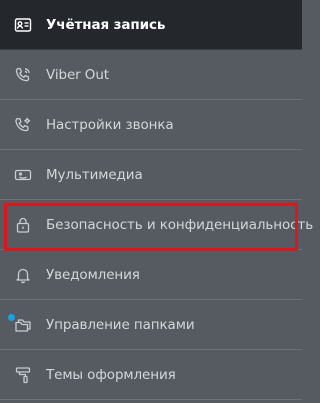 The image size is (320, 403). I want to click on menu-item-label: Настройки звонка, so click(110, 124).